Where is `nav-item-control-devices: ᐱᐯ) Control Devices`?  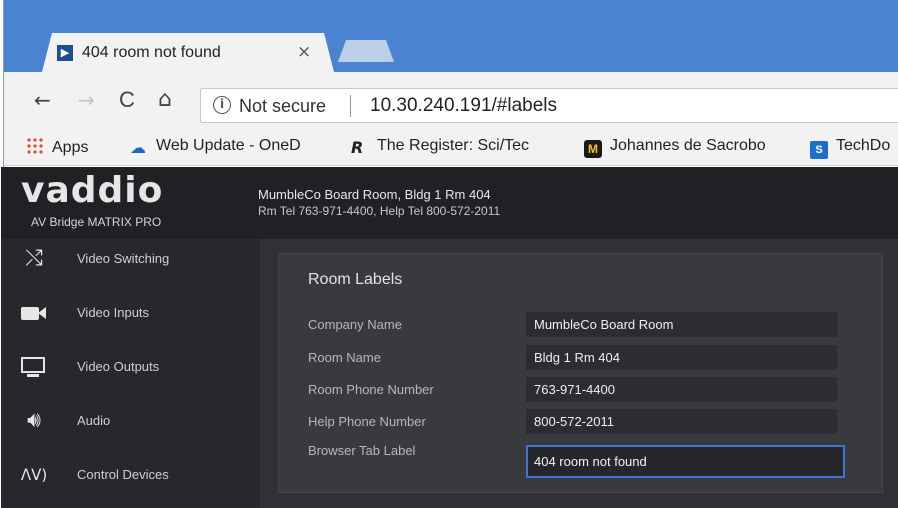 nav-item-control-devices: ᐱᐯ) Control Devices is located at coordinates (130, 481).